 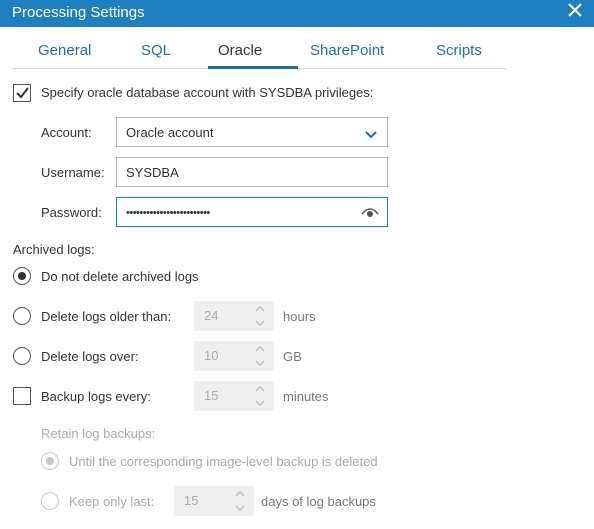 I want to click on tab-scripts: Scripts, so click(x=459, y=50).